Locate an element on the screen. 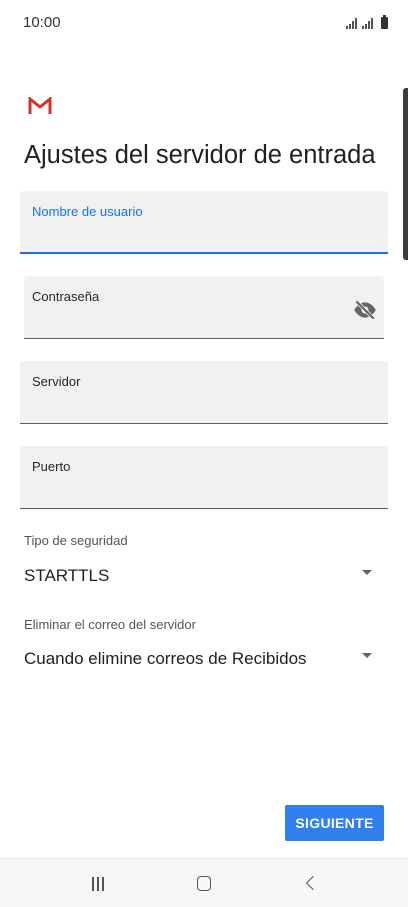 This screenshot has height=907, width=408. server-input is located at coordinates (186, 408).